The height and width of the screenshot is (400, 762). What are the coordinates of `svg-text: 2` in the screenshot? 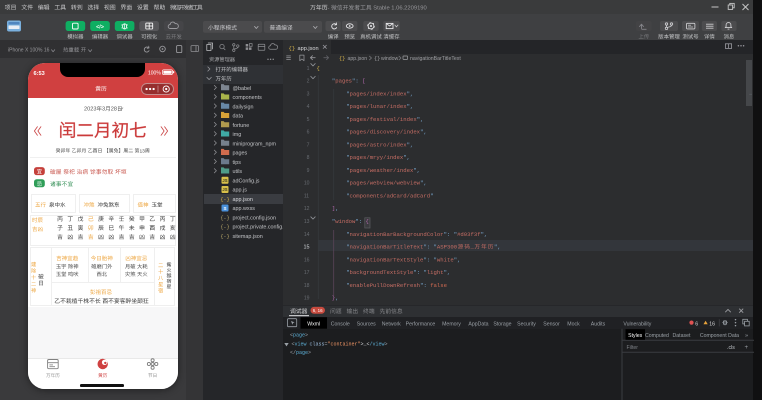 It's located at (308, 82).